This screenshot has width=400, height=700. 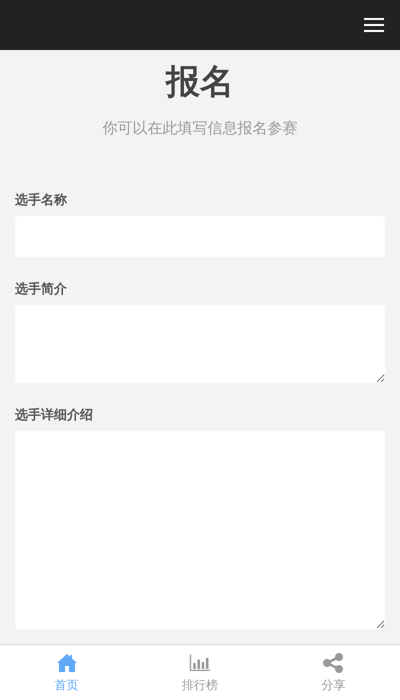 I want to click on bar-chart-icon, so click(x=199, y=663).